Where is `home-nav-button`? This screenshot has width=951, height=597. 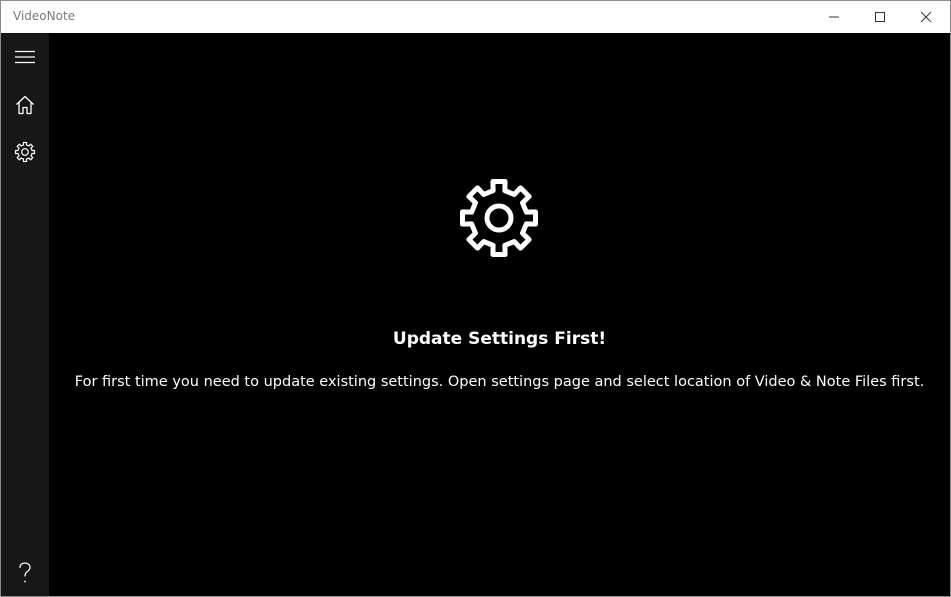 home-nav-button is located at coordinates (25, 105).